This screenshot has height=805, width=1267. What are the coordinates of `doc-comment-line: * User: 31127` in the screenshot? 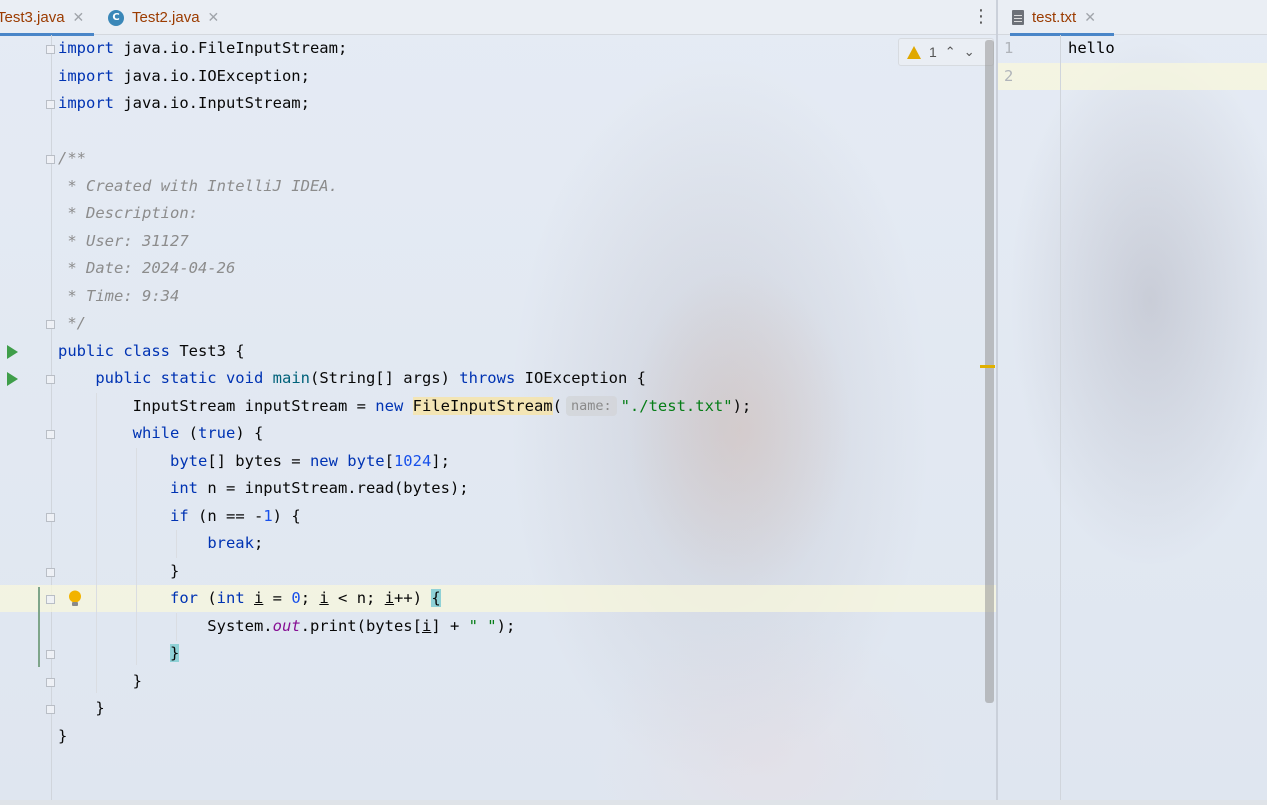 It's located at (123, 241).